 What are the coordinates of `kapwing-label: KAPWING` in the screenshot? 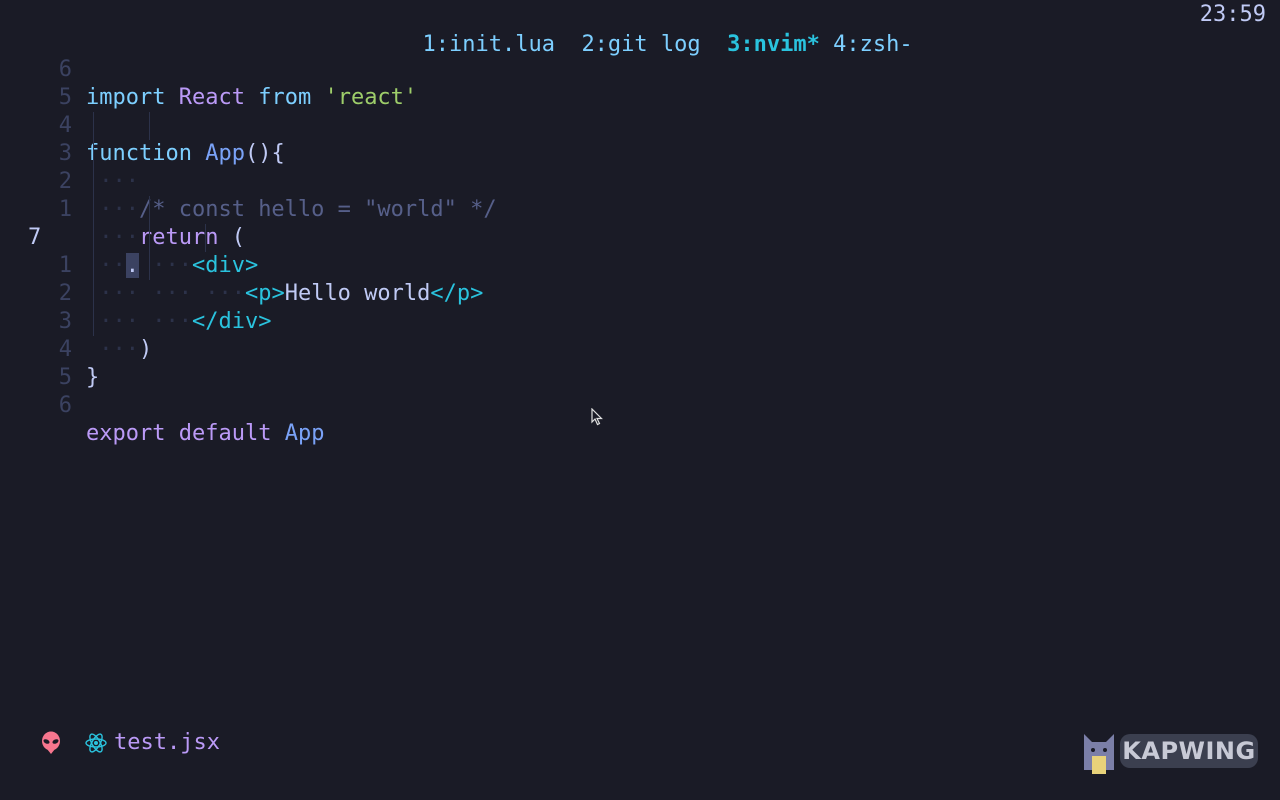 It's located at (1189, 751).